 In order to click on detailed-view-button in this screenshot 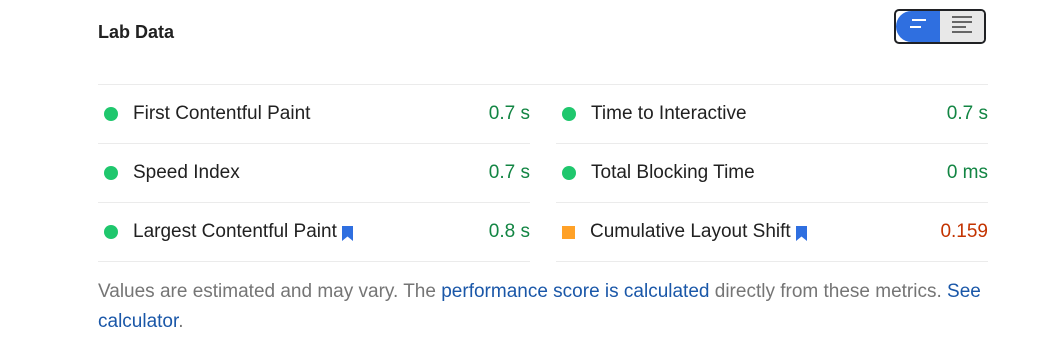, I will do `click(962, 26)`.